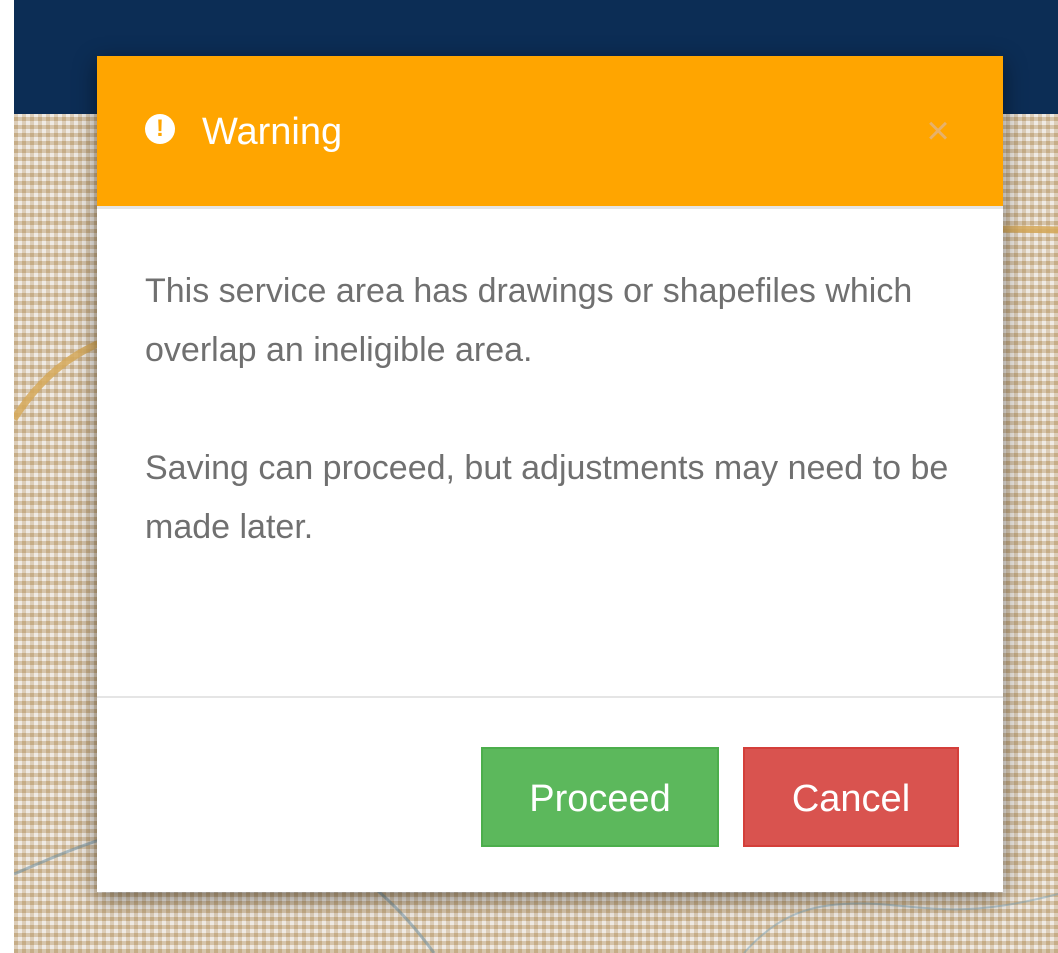 This screenshot has height=953, width=1058. I want to click on dialog-footer-divider, so click(550, 697).